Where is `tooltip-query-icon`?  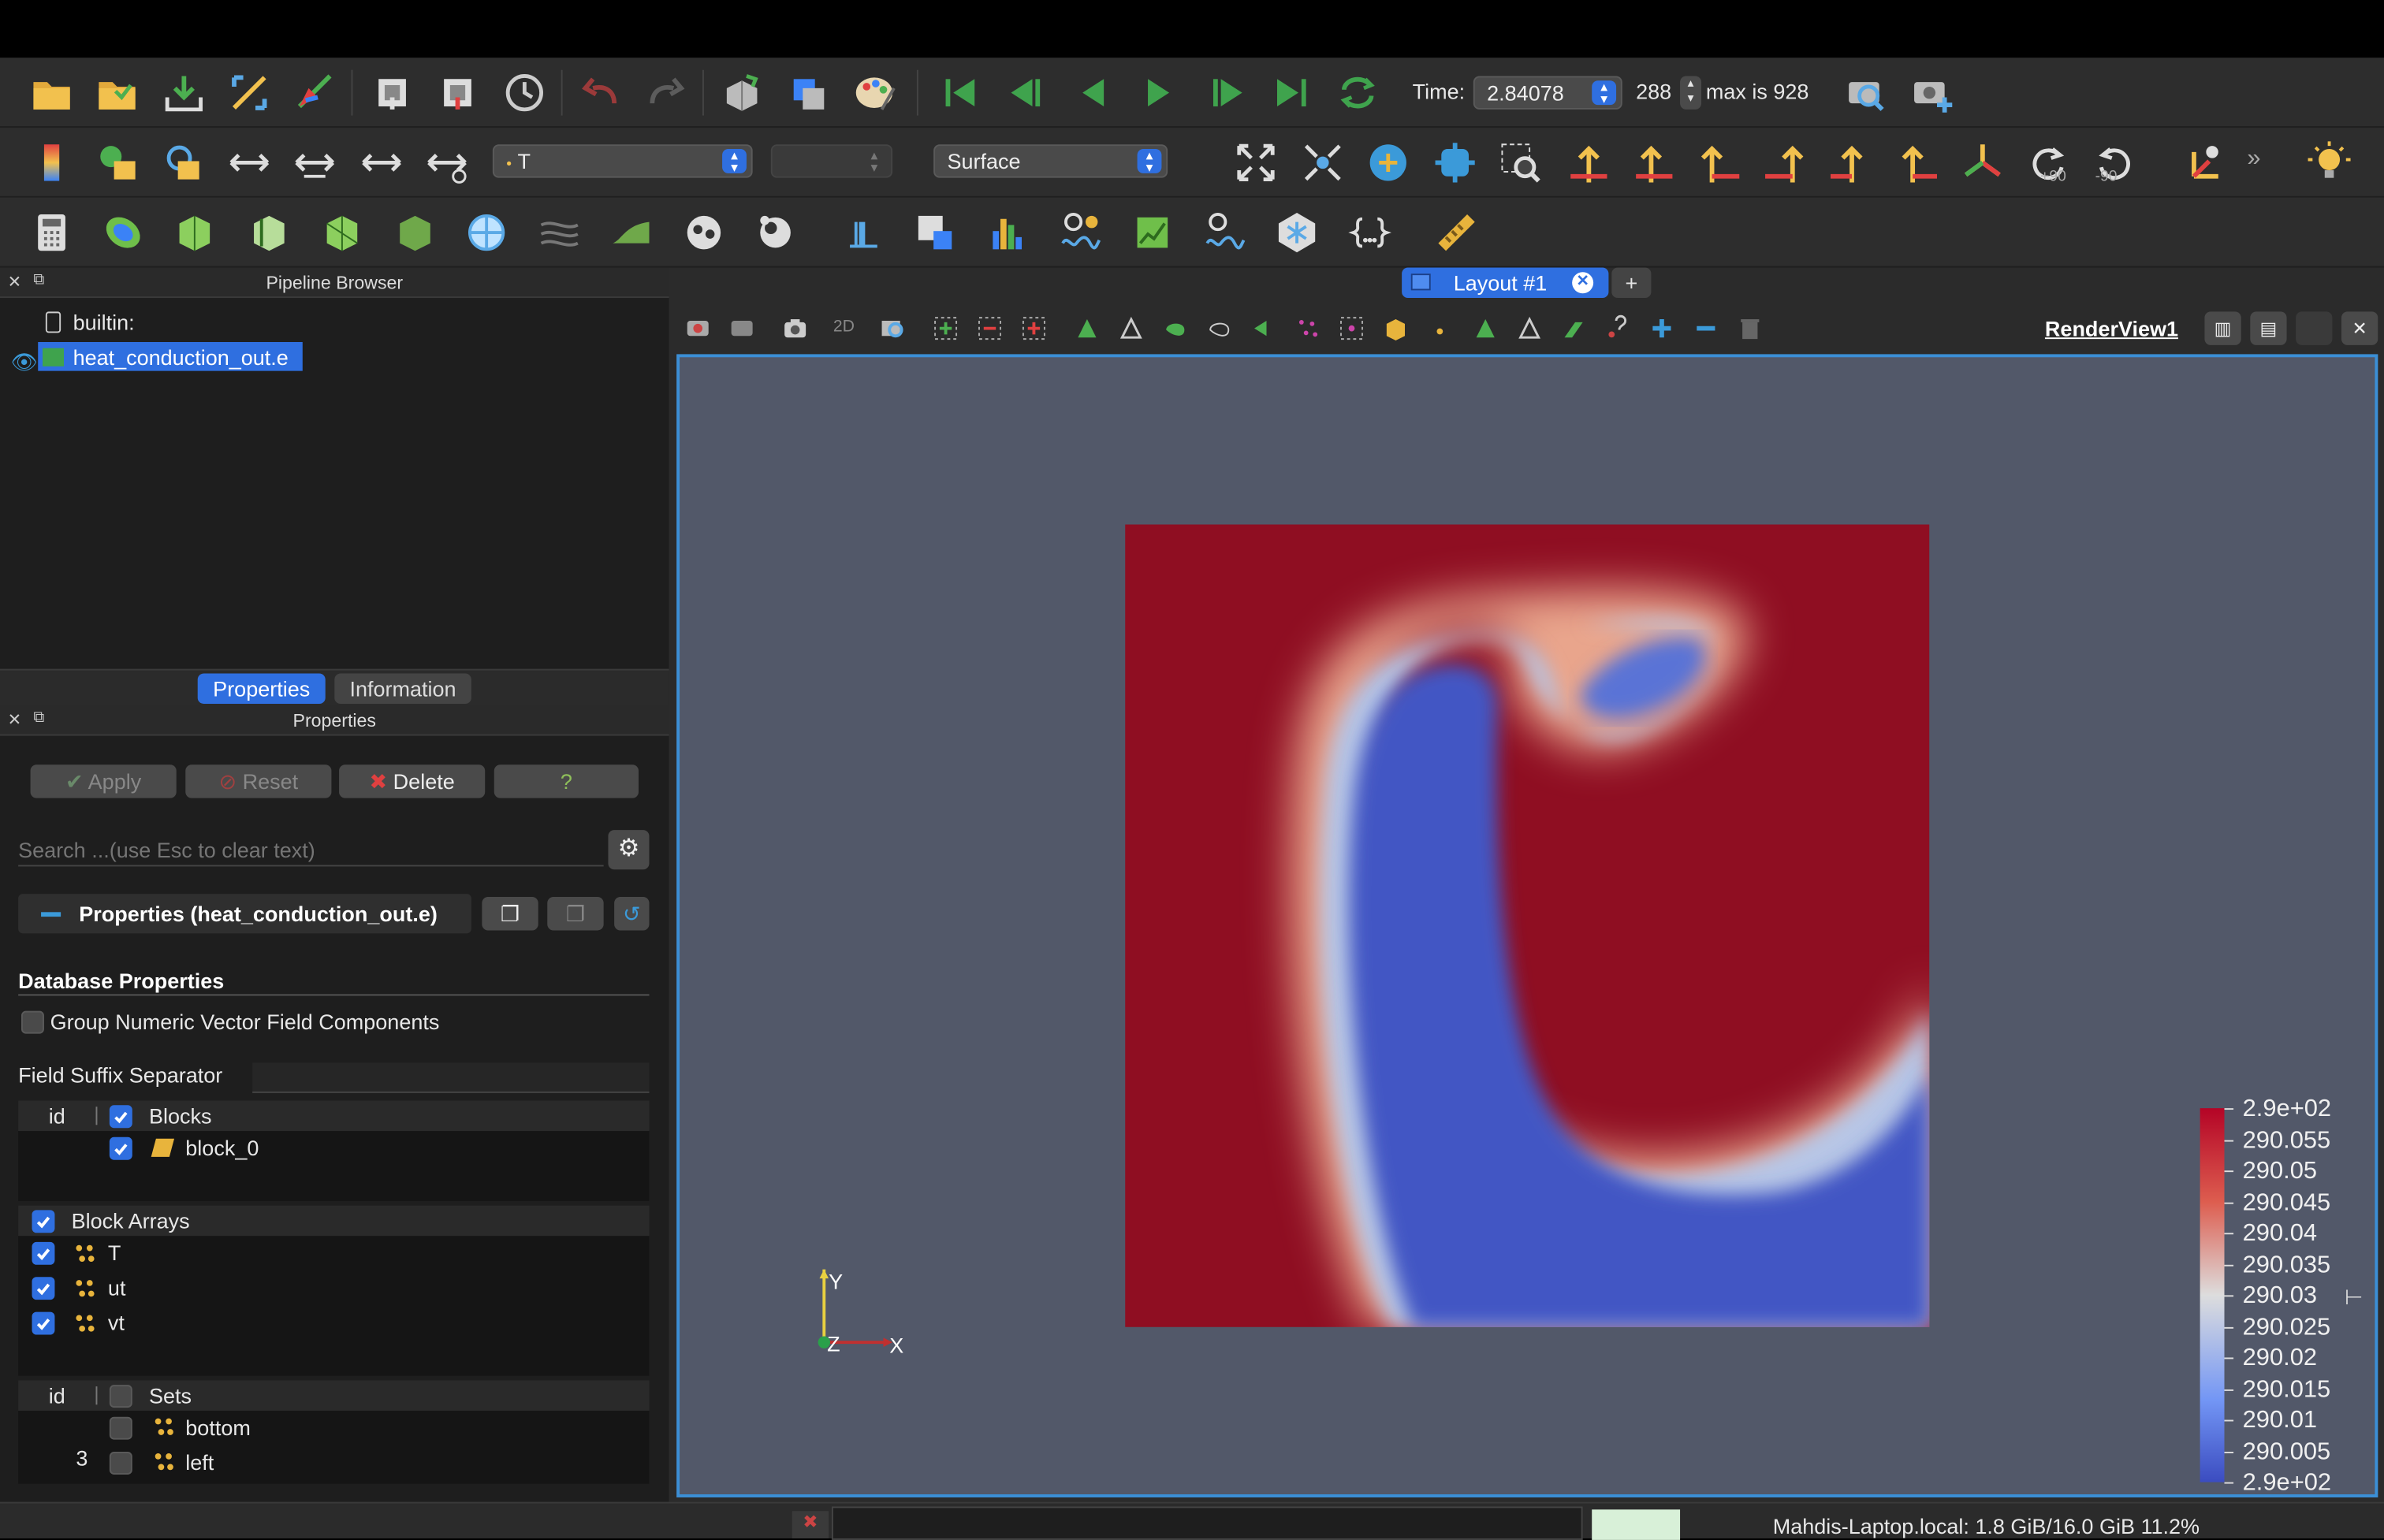 tooltip-query-icon is located at coordinates (1618, 327).